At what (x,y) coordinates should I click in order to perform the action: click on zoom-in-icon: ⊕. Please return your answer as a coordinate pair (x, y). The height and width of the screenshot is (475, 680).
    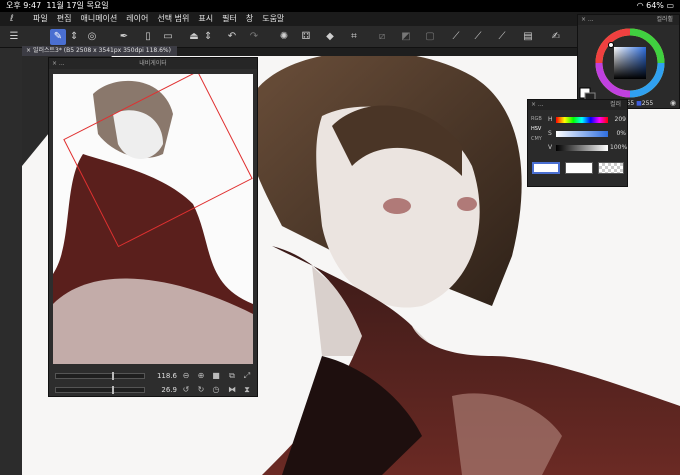
    Looking at the image, I should click on (201, 376).